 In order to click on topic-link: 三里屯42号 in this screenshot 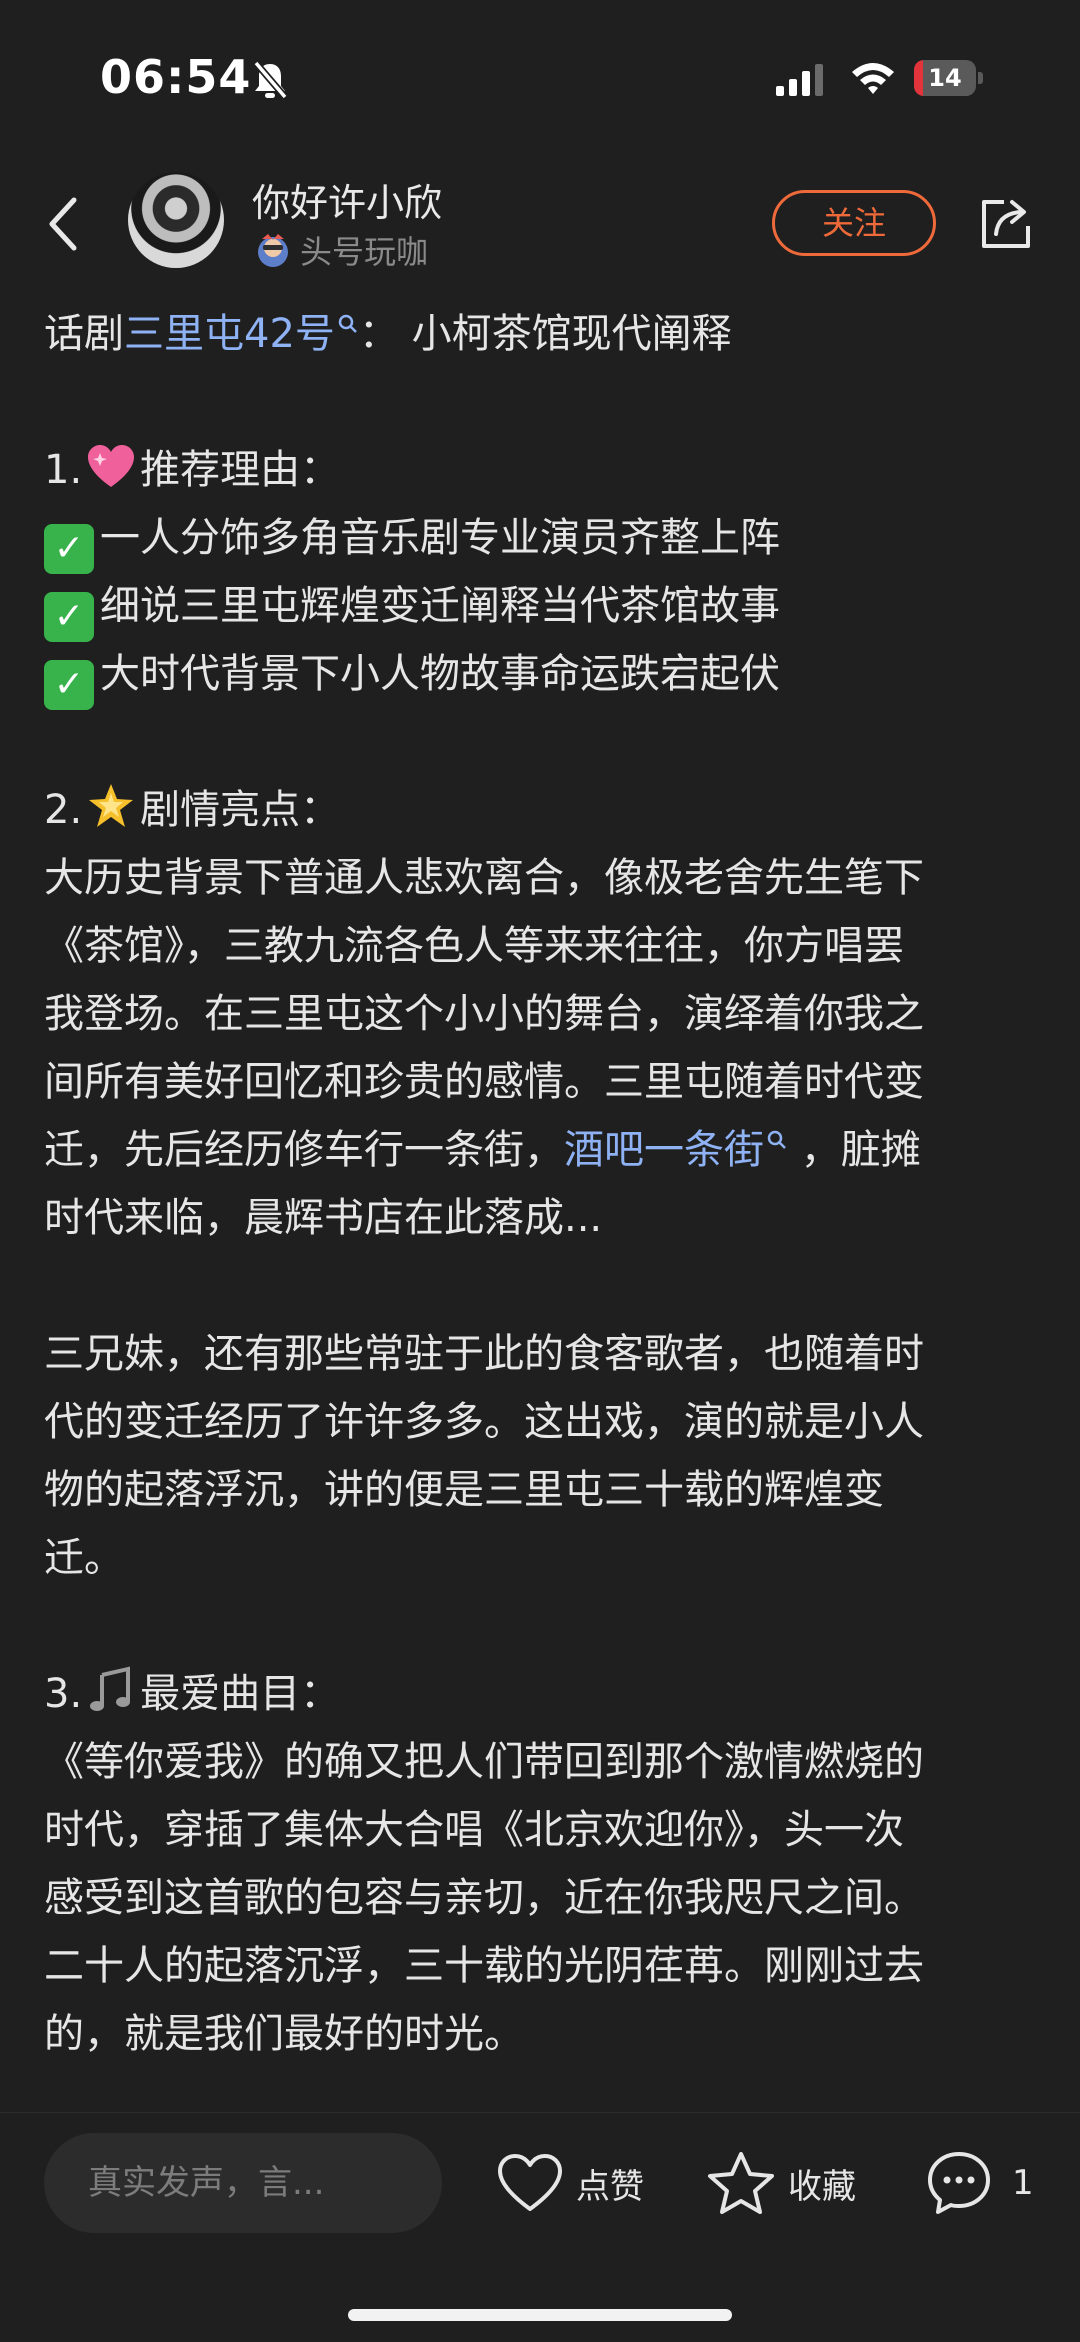, I will do `click(241, 334)`.